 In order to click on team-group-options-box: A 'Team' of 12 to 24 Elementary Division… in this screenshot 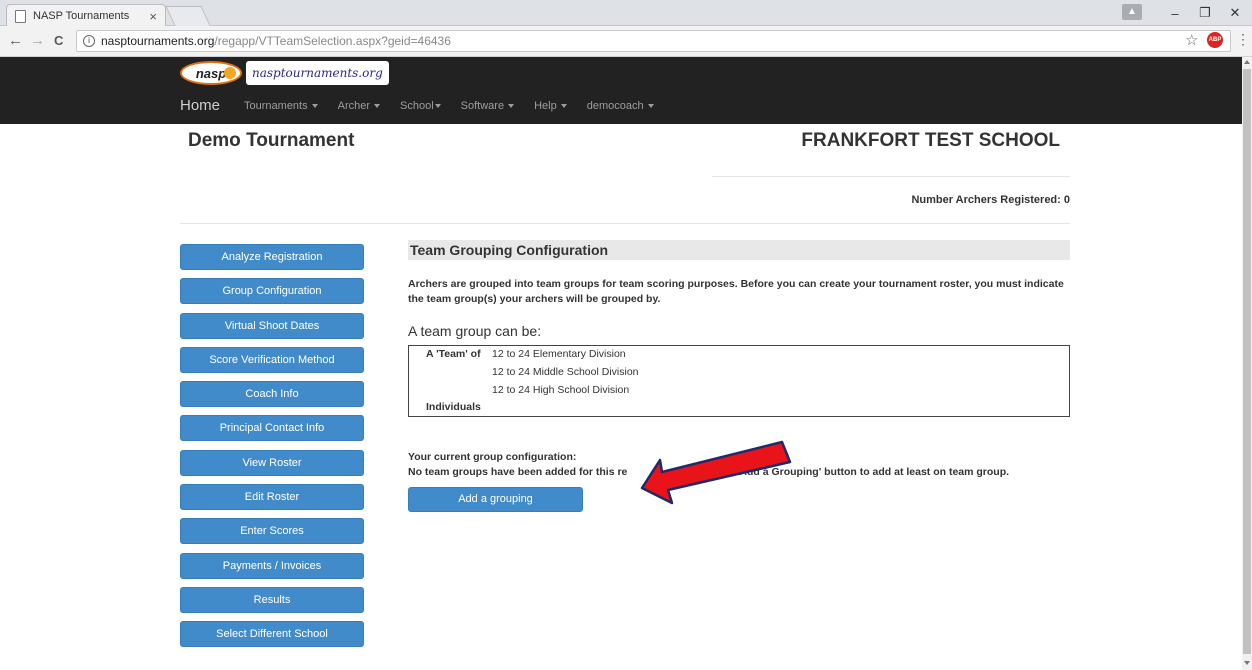, I will do `click(739, 381)`.